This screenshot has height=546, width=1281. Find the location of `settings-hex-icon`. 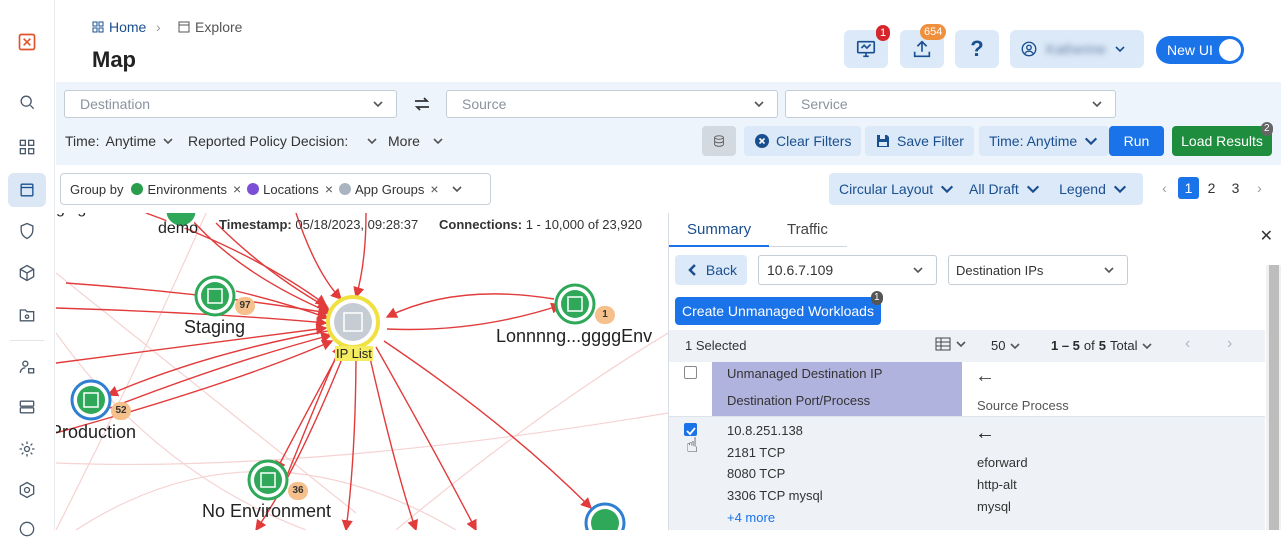

settings-hex-icon is located at coordinates (27, 490).